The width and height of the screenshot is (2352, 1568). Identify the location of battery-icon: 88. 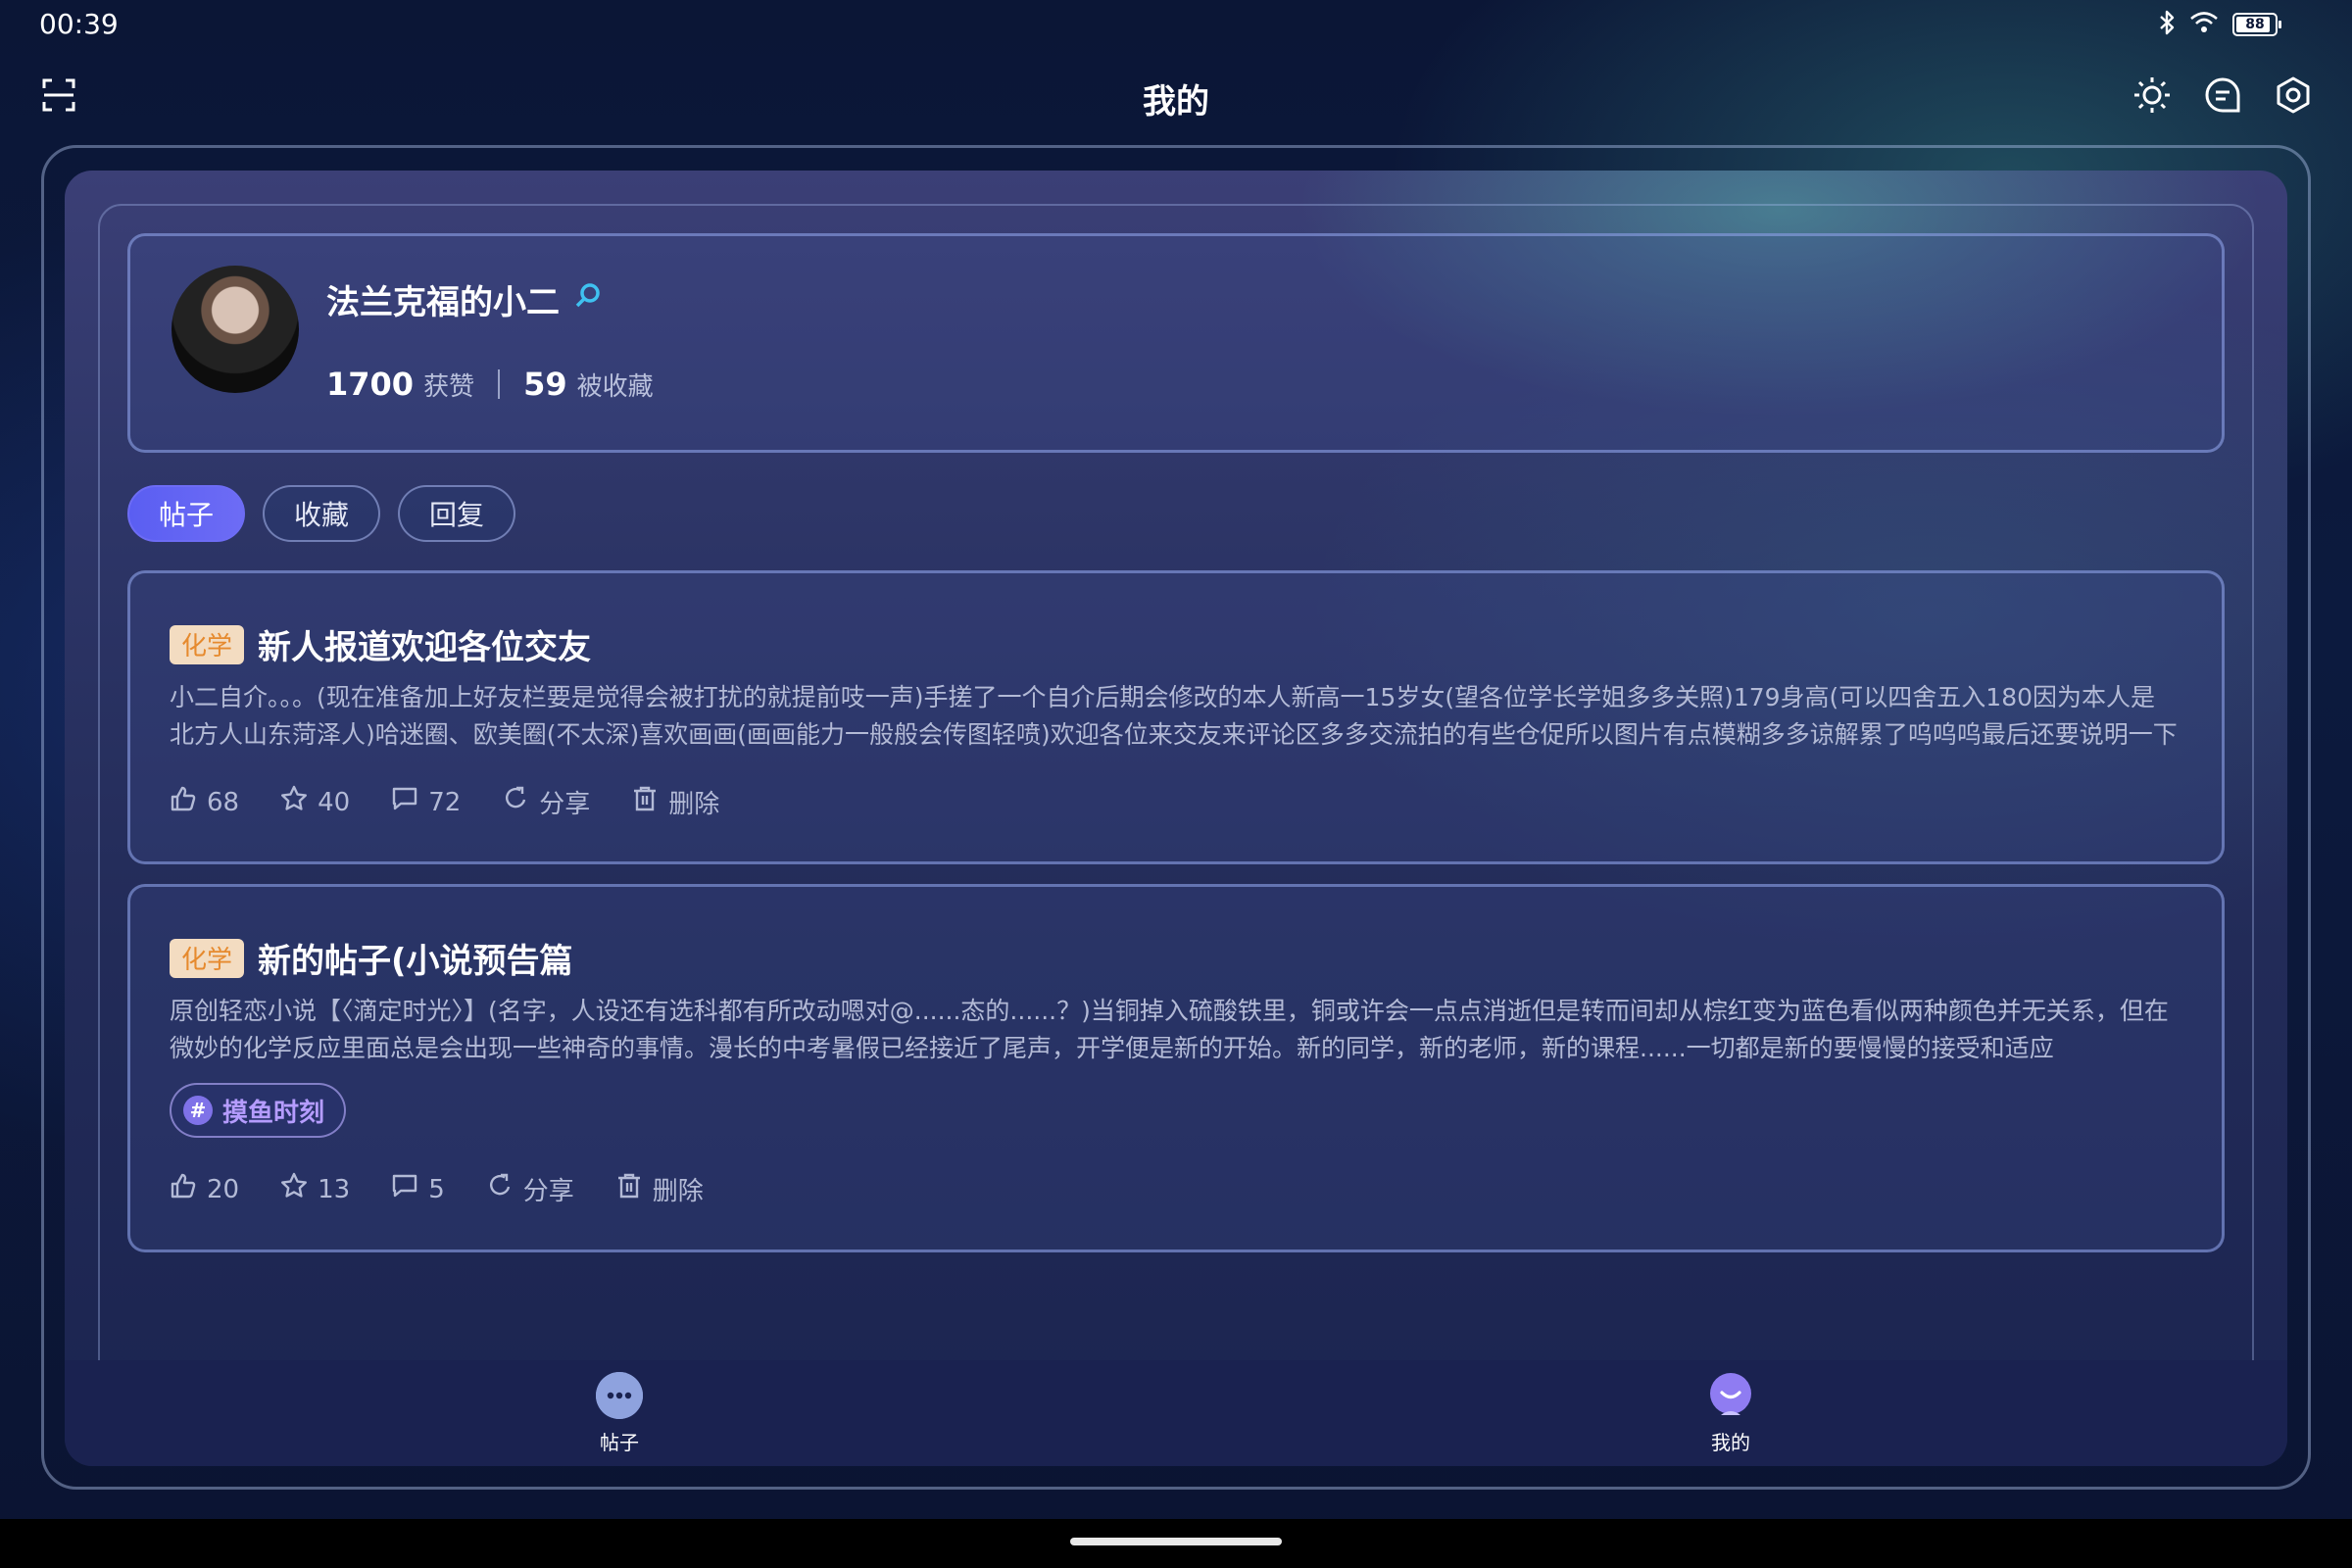
(2256, 24).